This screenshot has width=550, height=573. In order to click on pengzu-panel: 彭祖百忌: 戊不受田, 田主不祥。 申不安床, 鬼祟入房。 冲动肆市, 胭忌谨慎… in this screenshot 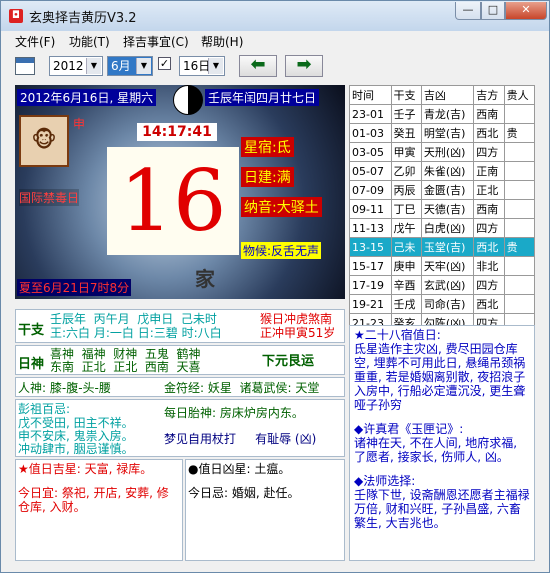, I will do `click(180, 428)`.